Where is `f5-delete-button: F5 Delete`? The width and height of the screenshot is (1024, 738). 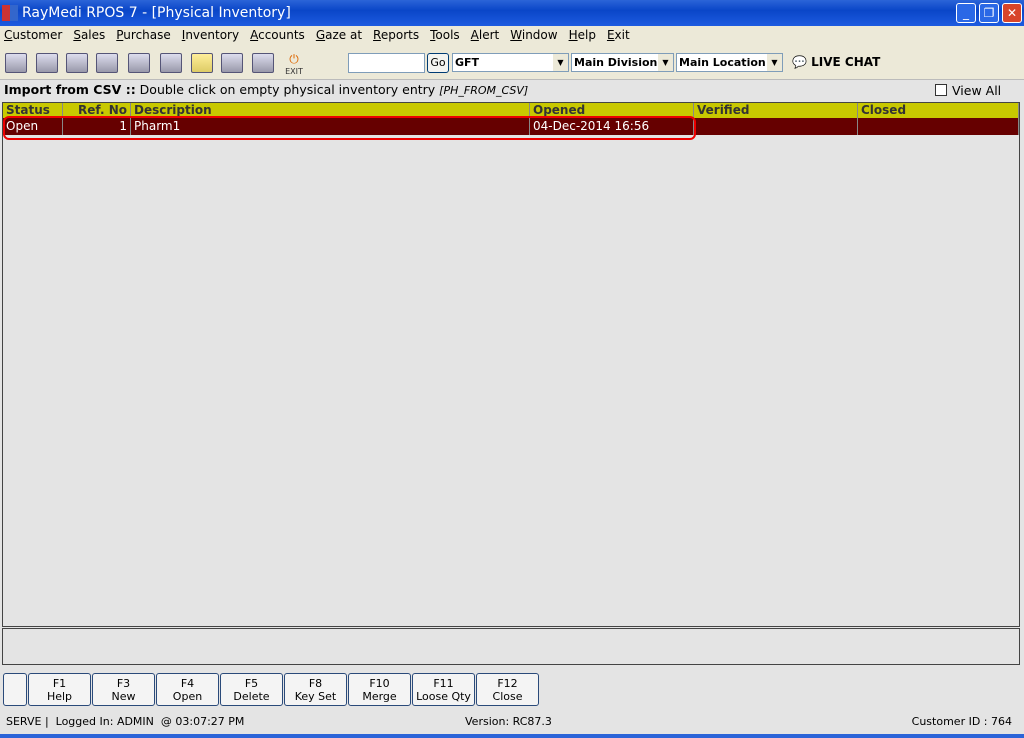 f5-delete-button: F5 Delete is located at coordinates (251, 689).